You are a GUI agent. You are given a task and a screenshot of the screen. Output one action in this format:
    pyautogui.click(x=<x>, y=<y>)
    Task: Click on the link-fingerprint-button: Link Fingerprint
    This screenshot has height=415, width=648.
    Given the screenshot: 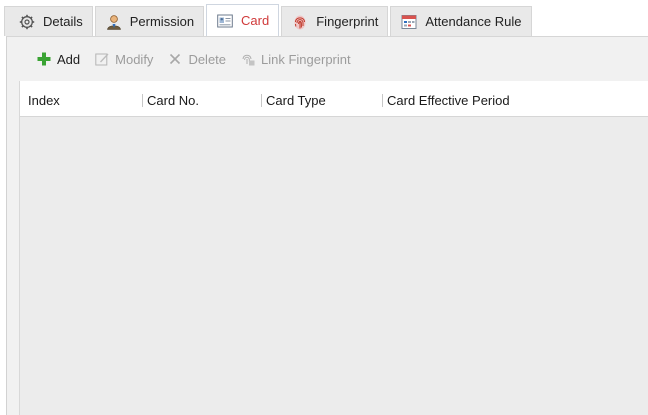 What is the action you would take?
    pyautogui.click(x=296, y=59)
    